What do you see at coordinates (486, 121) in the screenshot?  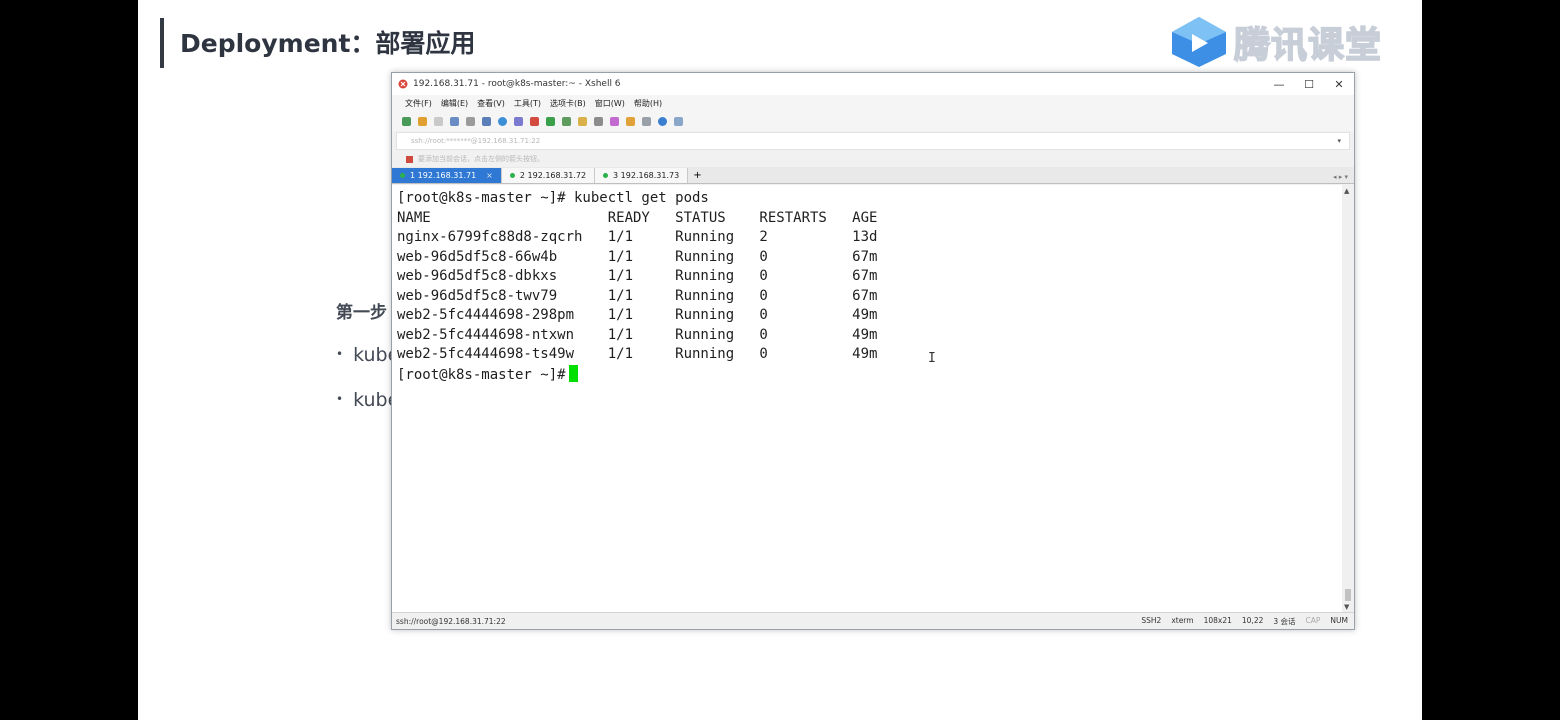 I see `print-icon` at bounding box center [486, 121].